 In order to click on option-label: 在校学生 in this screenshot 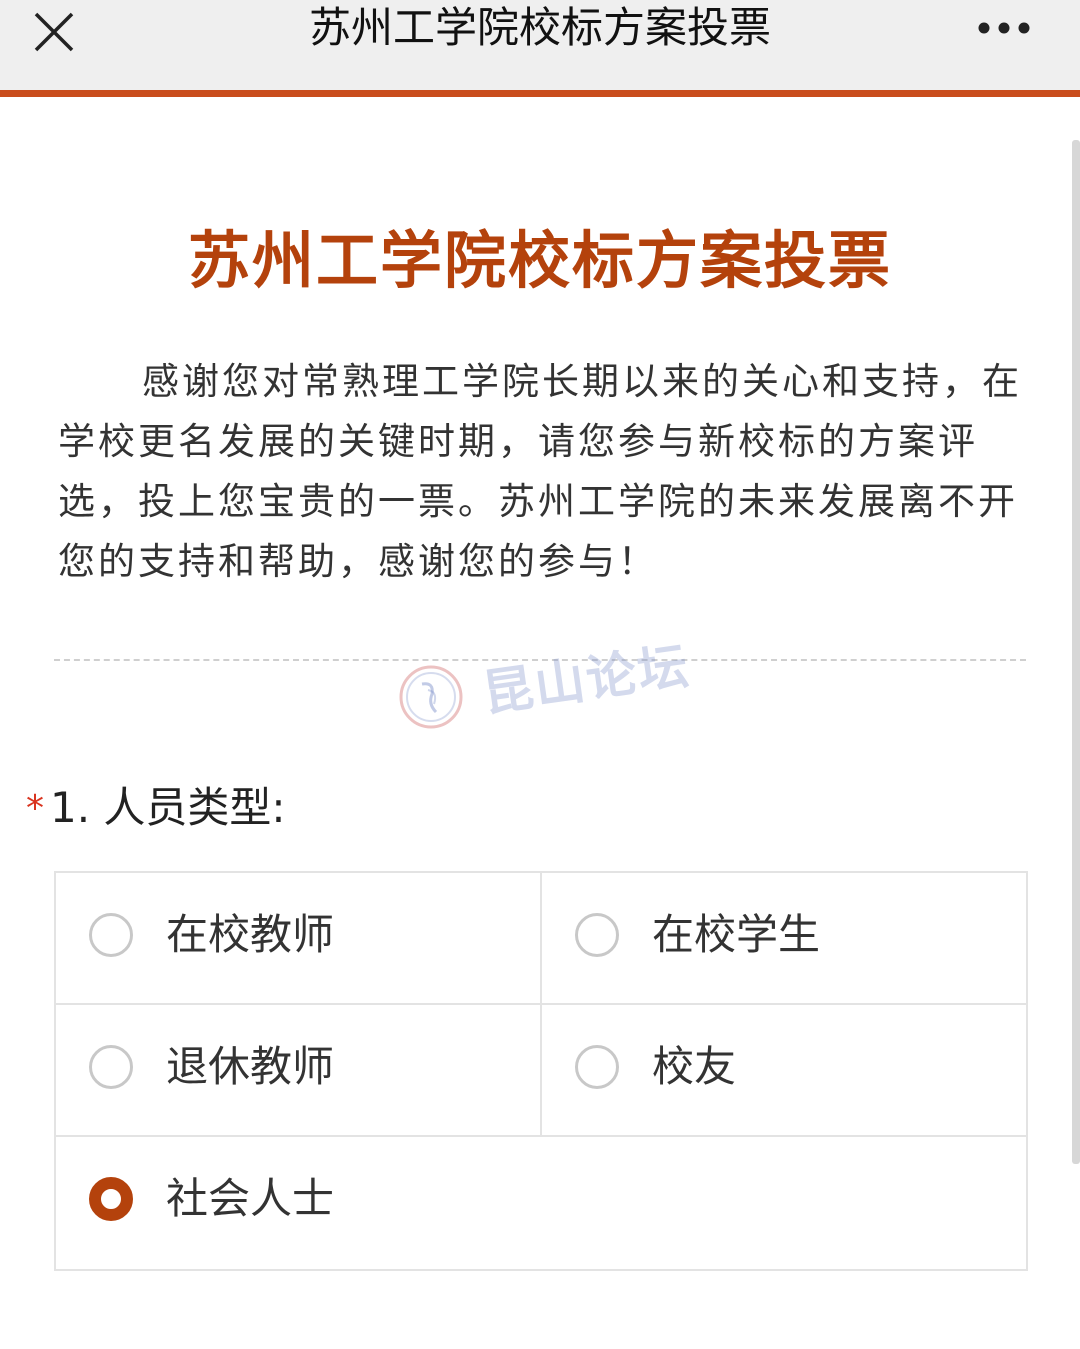, I will do `click(736, 934)`.